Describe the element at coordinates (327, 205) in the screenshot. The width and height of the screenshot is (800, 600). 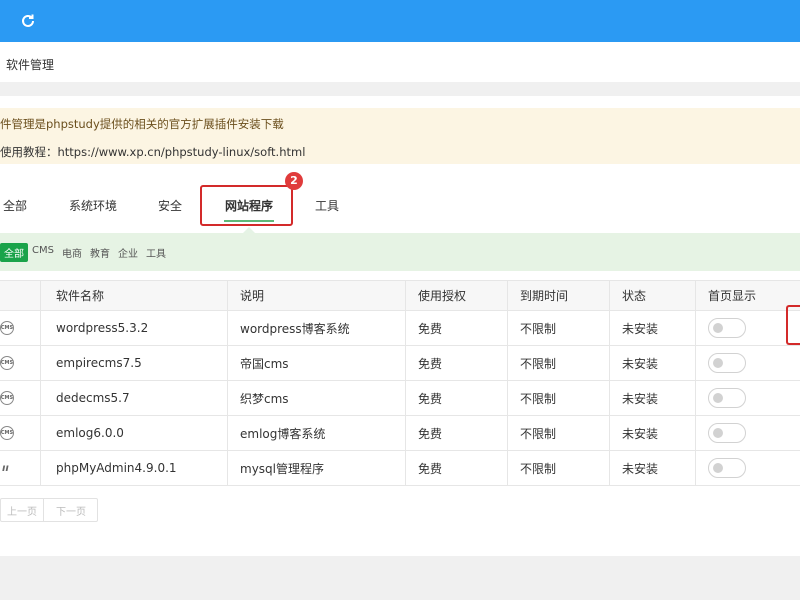
I see `tab-tools: 工具` at that location.